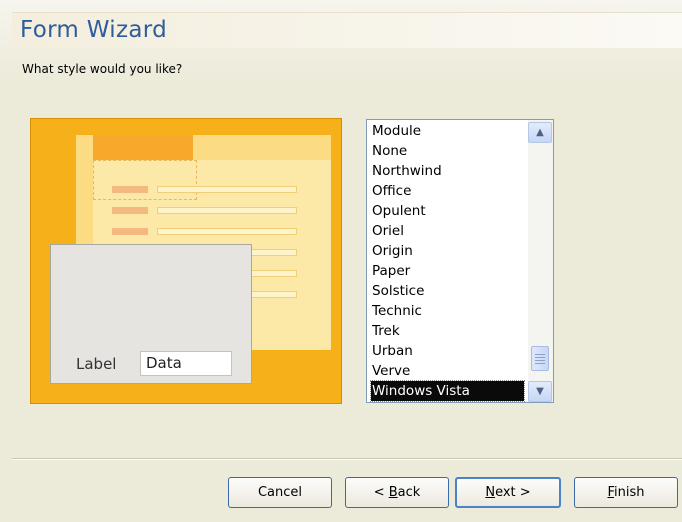 This screenshot has height=522, width=682. I want to click on preview-selection-outline, so click(145, 180).